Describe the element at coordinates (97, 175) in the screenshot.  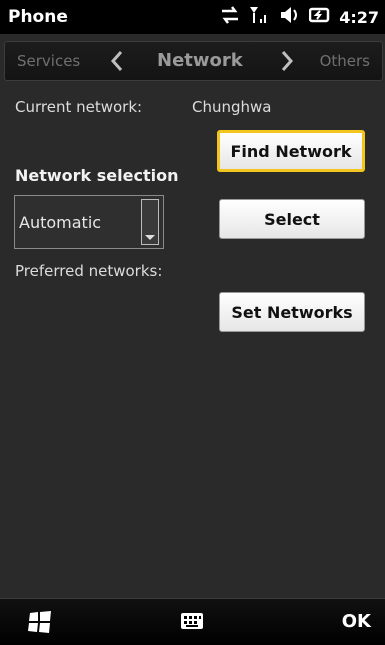
I see `network-selection-label: Network selection` at that location.